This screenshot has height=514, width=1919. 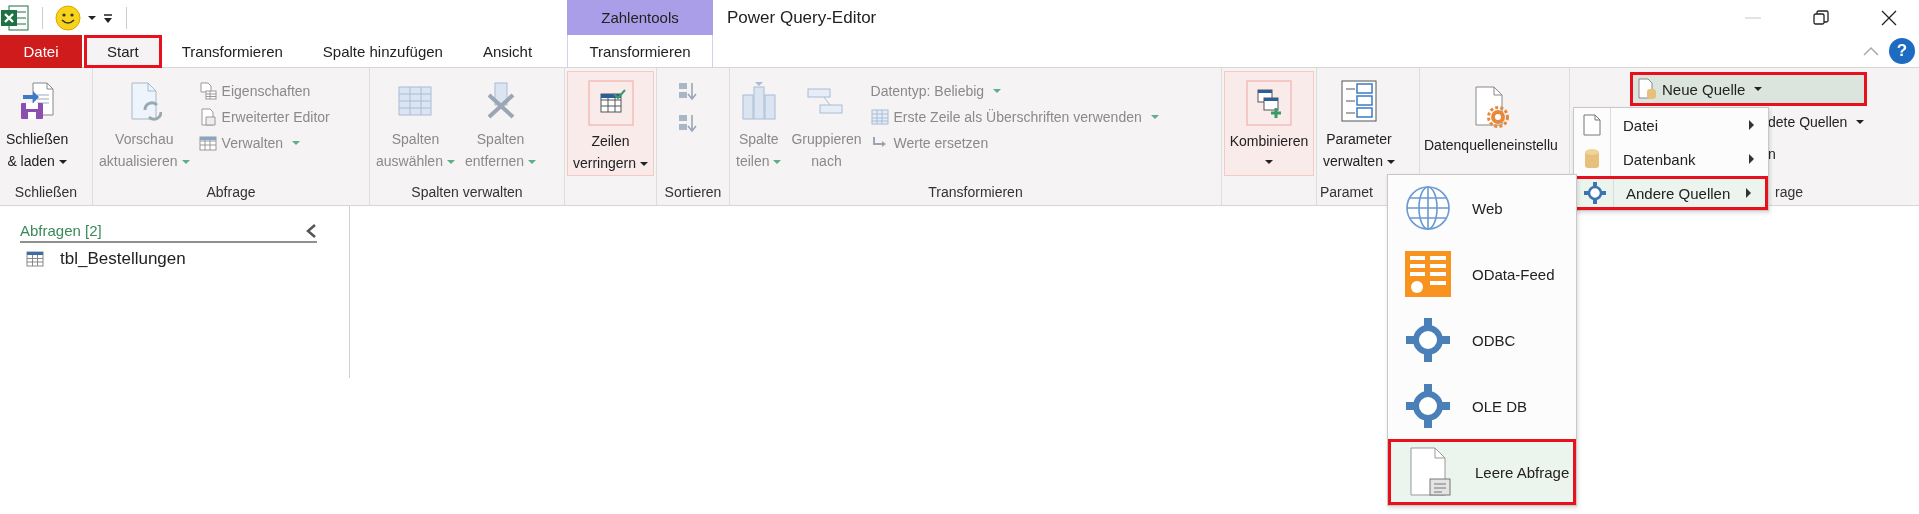 What do you see at coordinates (640, 17) in the screenshot?
I see `contextual-header: Zahlentools` at bounding box center [640, 17].